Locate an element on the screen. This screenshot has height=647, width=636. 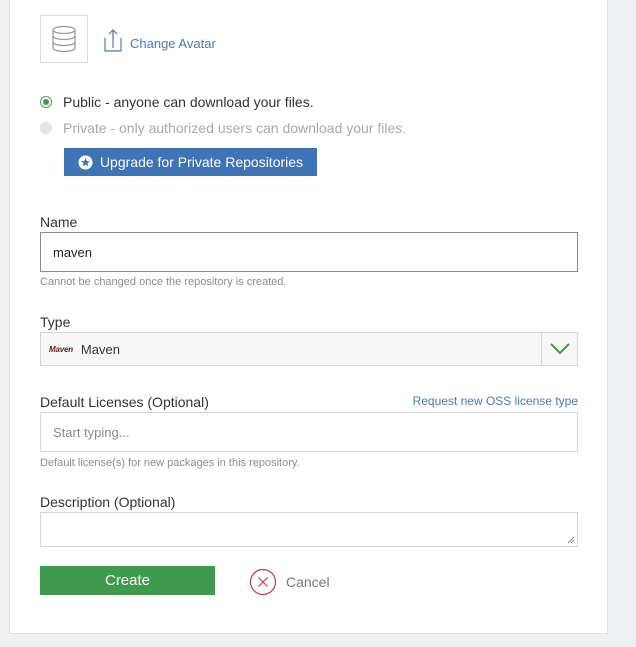
change-avatar-link: Change Avatar is located at coordinates (160, 40).